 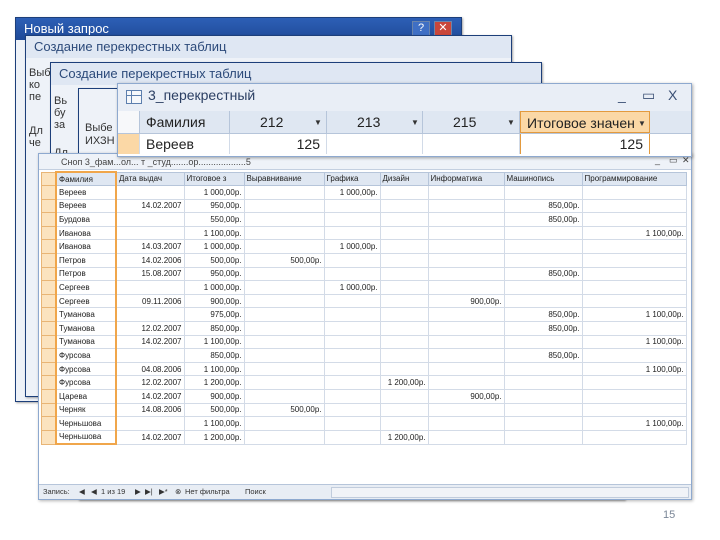 I want to click on filter-status: Нет фильтра, so click(x=207, y=492).